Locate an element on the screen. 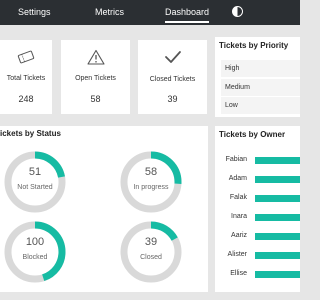 This screenshot has width=320, height=300. donut-value: 39 is located at coordinates (151, 242).